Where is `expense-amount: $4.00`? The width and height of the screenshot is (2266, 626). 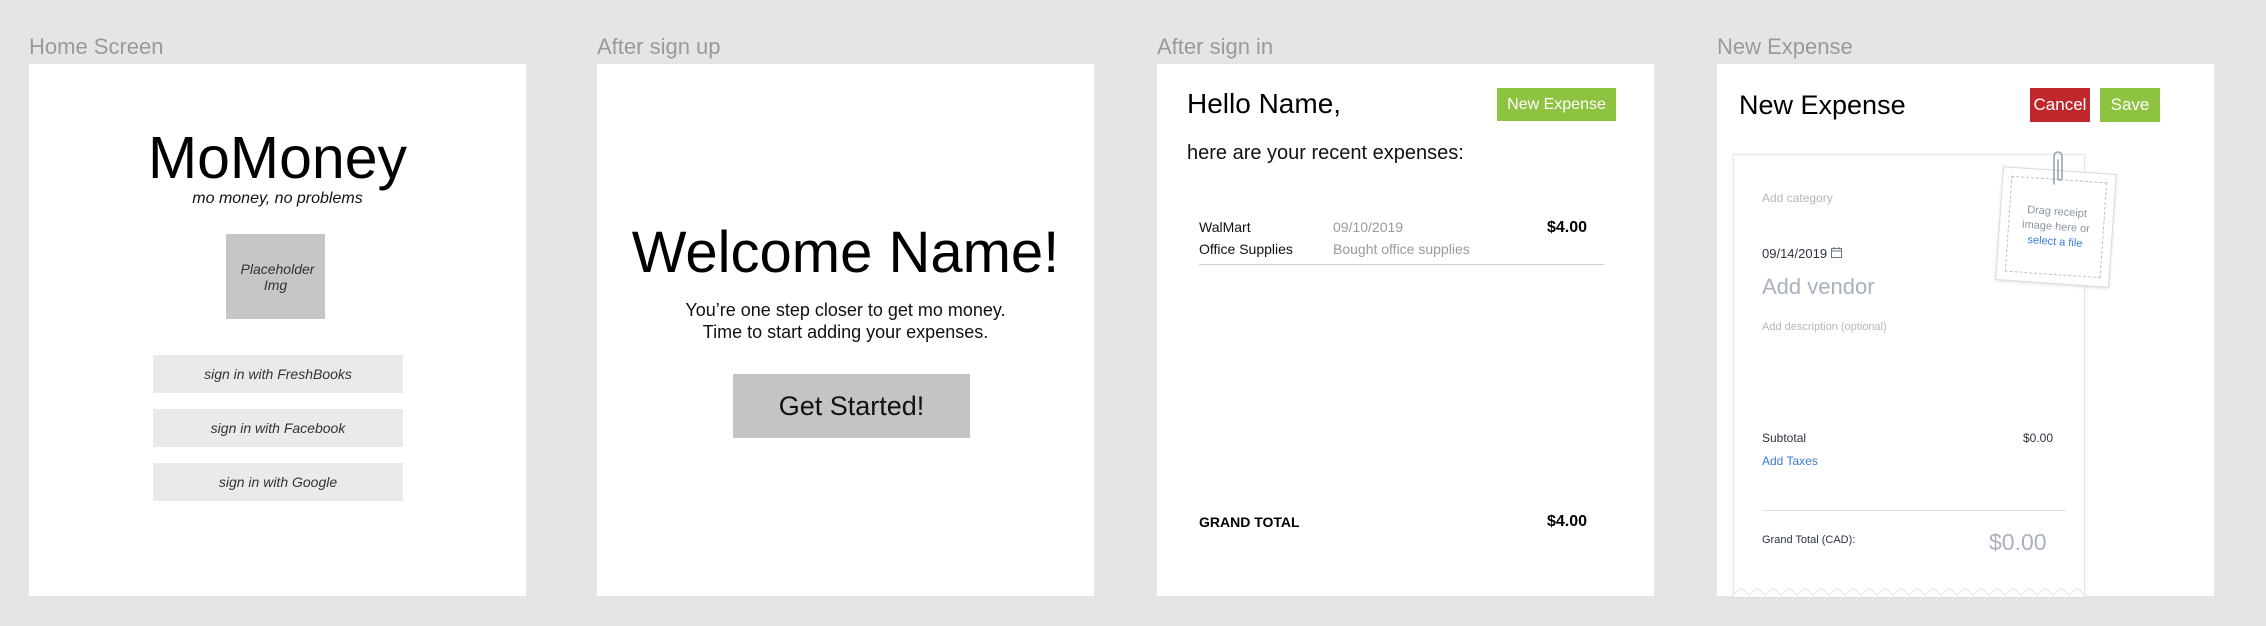
expense-amount: $4.00 is located at coordinates (1567, 227).